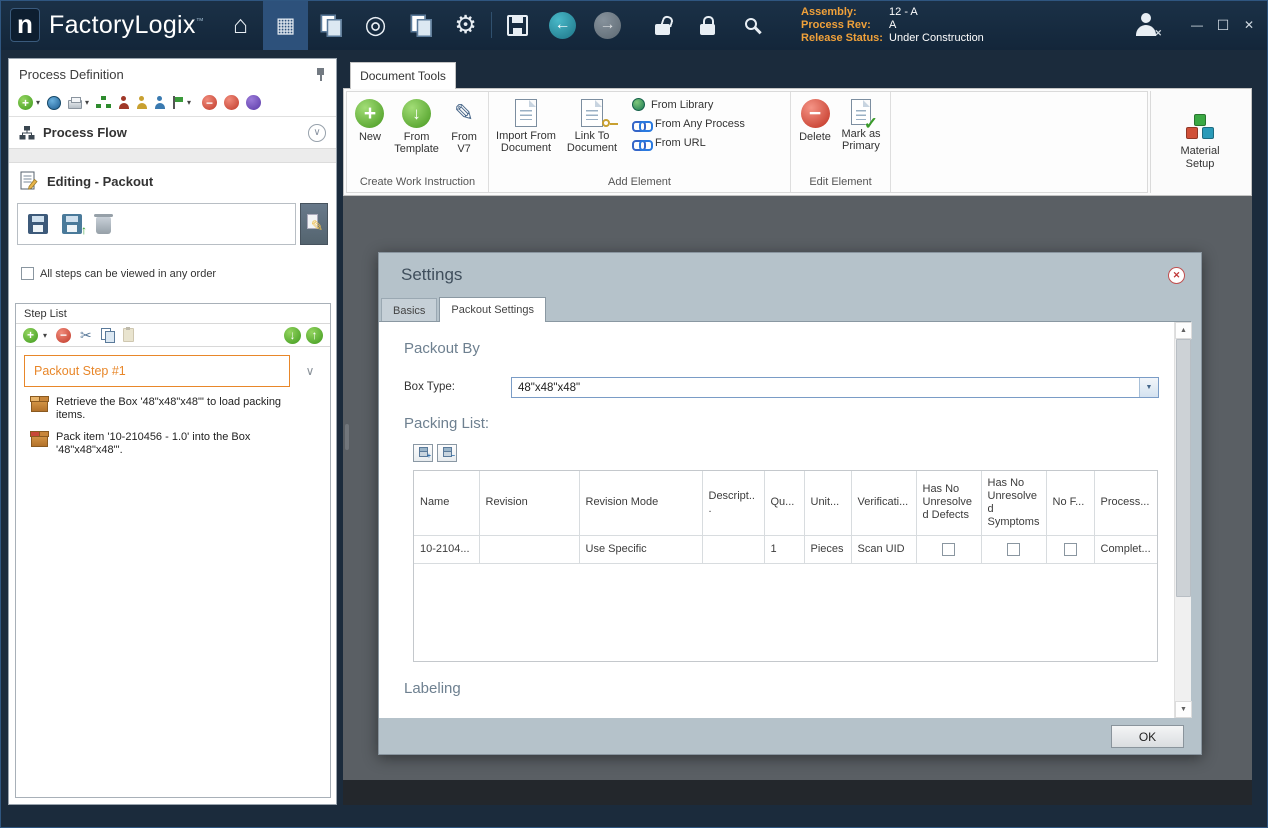  Describe the element at coordinates (1183, 468) in the screenshot. I see `scrollbar-thumb` at that location.